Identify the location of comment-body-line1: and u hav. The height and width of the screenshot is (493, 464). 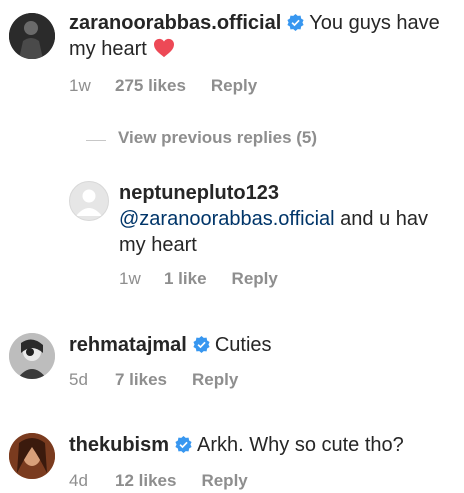
(381, 219).